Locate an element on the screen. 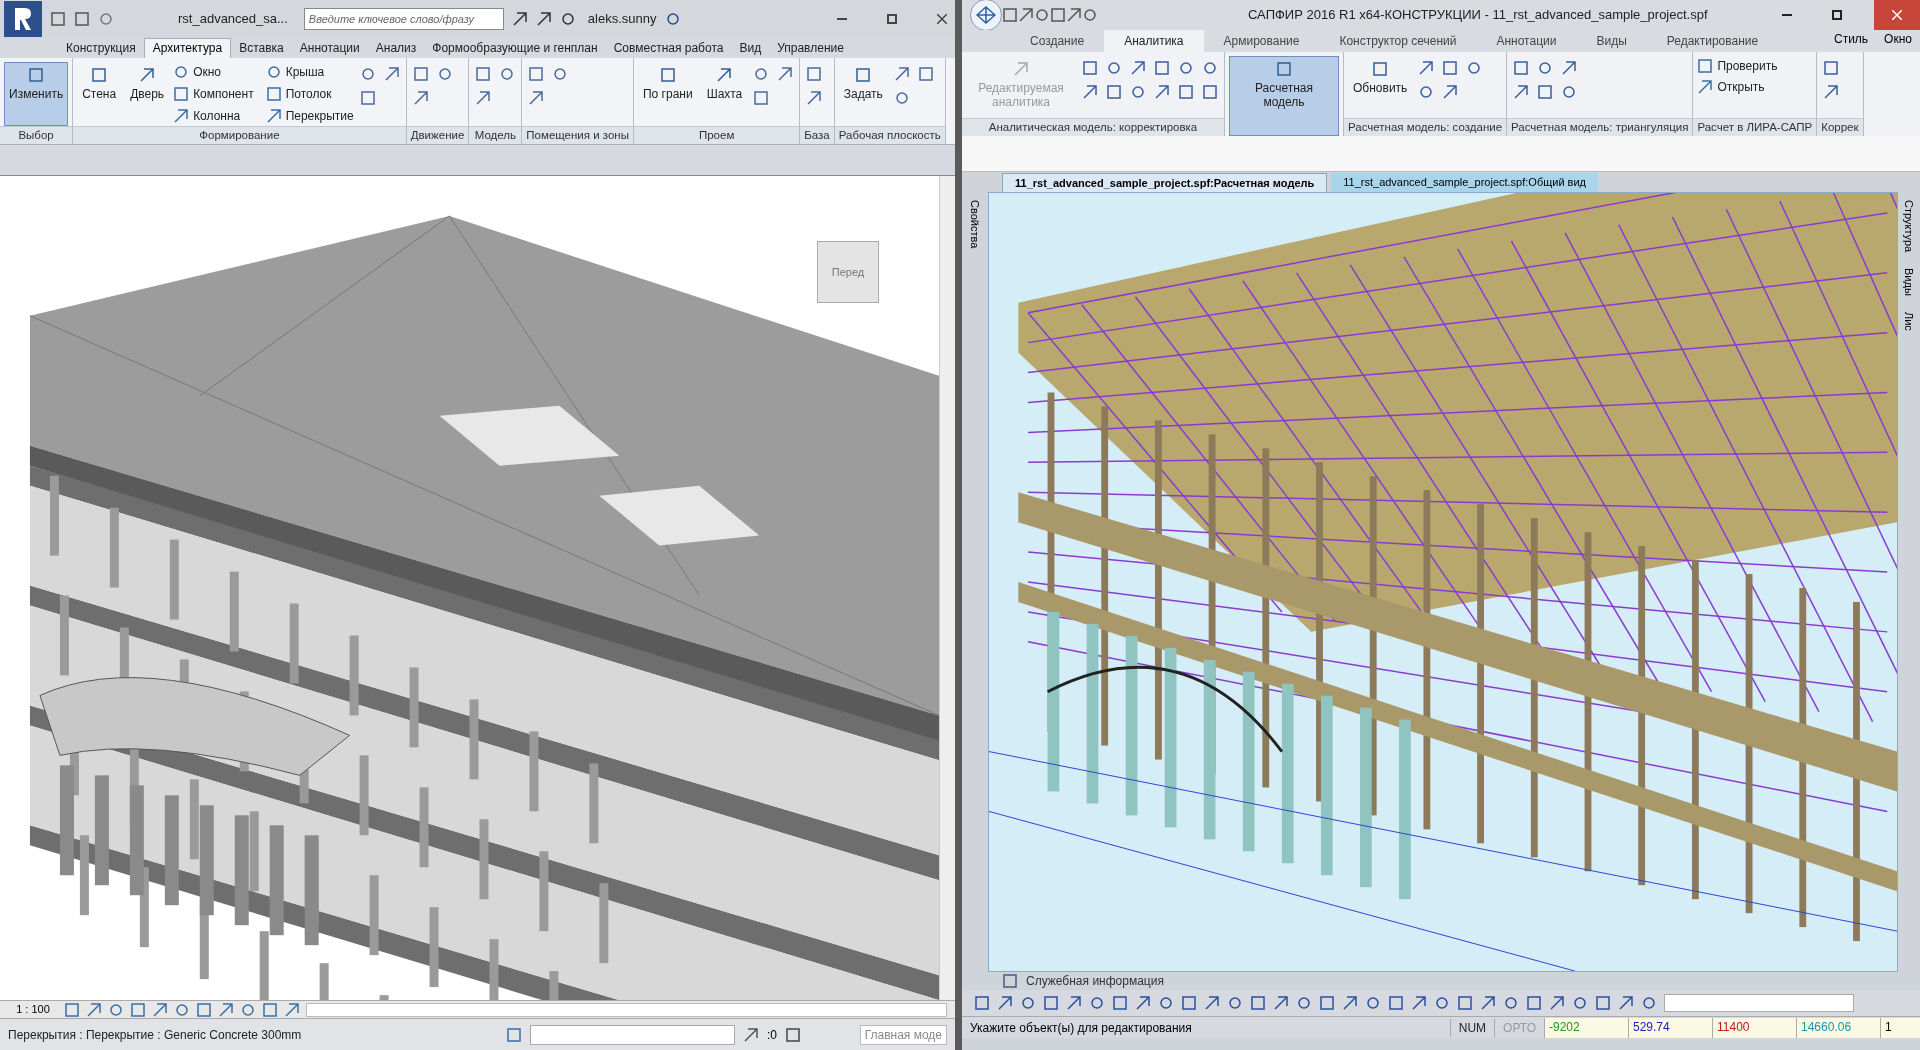 The height and width of the screenshot is (1050, 1920). ribbon-button: Проверить is located at coordinates (1737, 66).